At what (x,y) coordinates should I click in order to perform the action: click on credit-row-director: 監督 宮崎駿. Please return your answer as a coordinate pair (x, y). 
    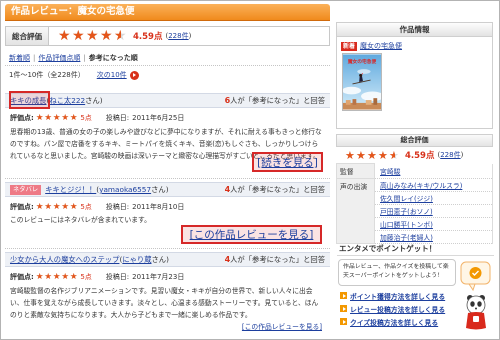
    Looking at the image, I should click on (414, 171).